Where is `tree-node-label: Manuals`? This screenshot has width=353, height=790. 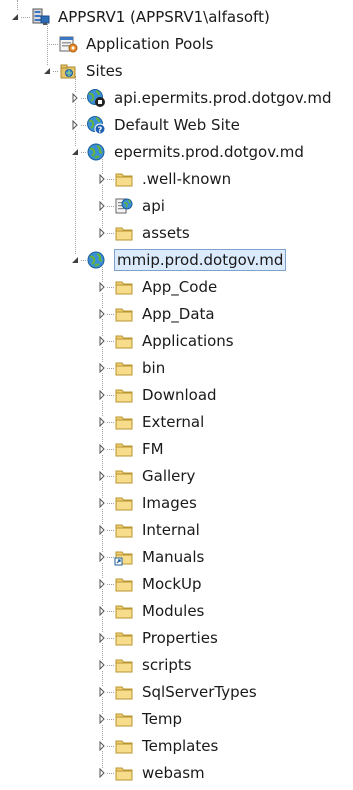 tree-node-label: Manuals is located at coordinates (173, 557).